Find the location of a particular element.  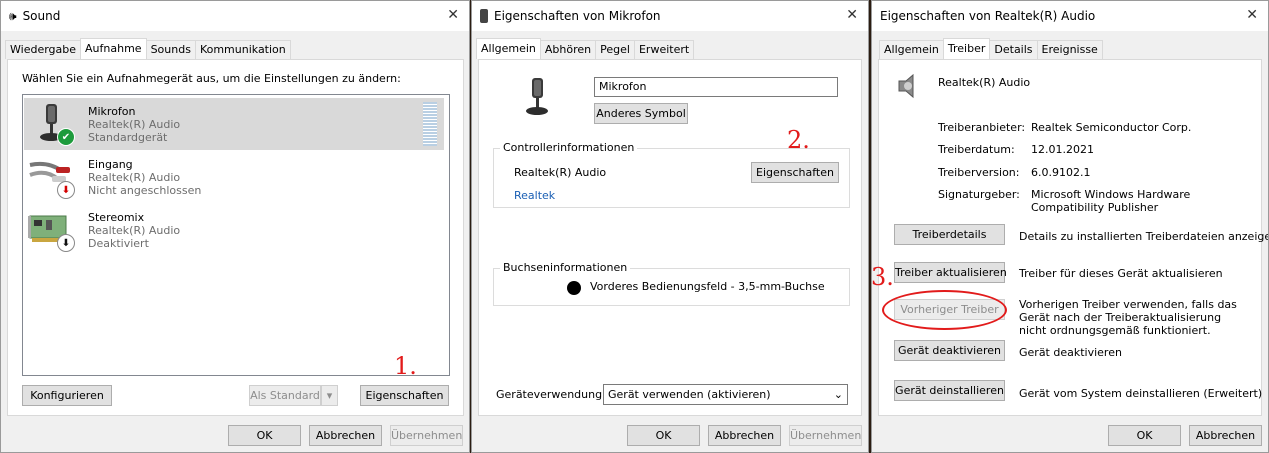

usage-value: Gerät verwenden (aktivieren) is located at coordinates (689, 394).